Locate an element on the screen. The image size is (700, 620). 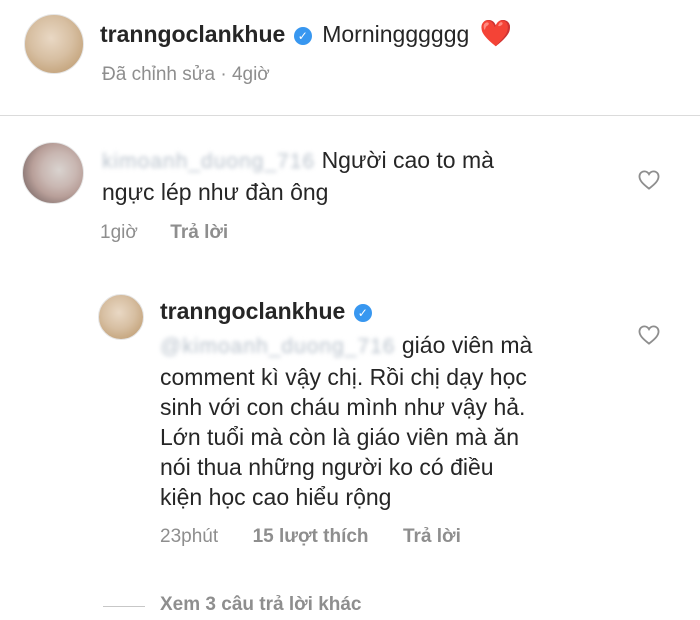
reply-mention-blurred: @kimoanh_duong_716 is located at coordinates (278, 346).